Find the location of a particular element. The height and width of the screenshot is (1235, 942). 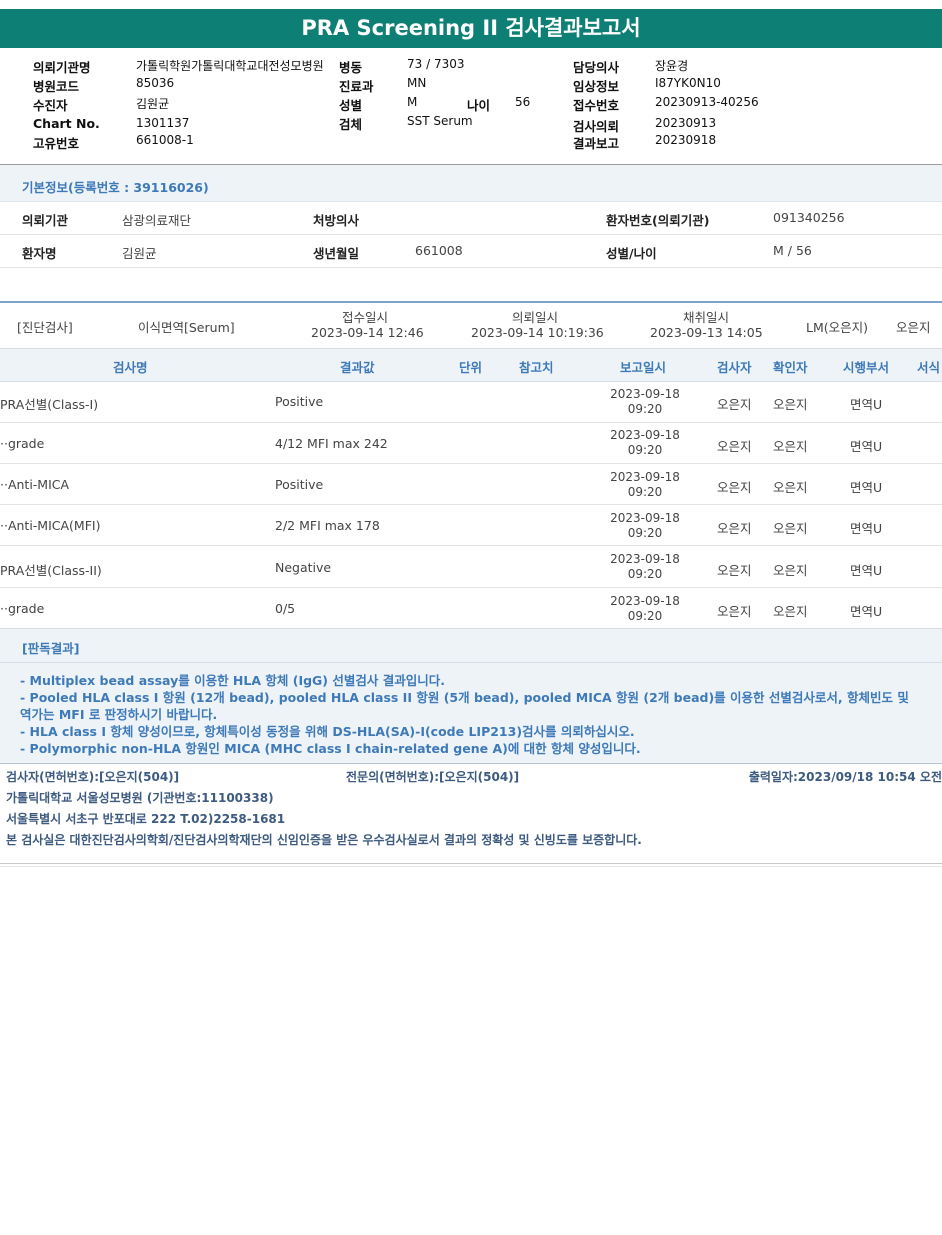

header-label: 접수번호 is located at coordinates (596, 105).